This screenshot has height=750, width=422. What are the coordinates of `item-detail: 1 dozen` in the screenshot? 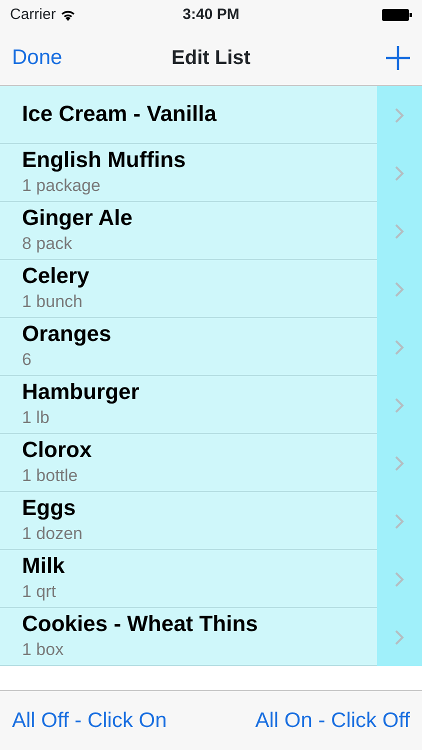 It's located at (52, 533).